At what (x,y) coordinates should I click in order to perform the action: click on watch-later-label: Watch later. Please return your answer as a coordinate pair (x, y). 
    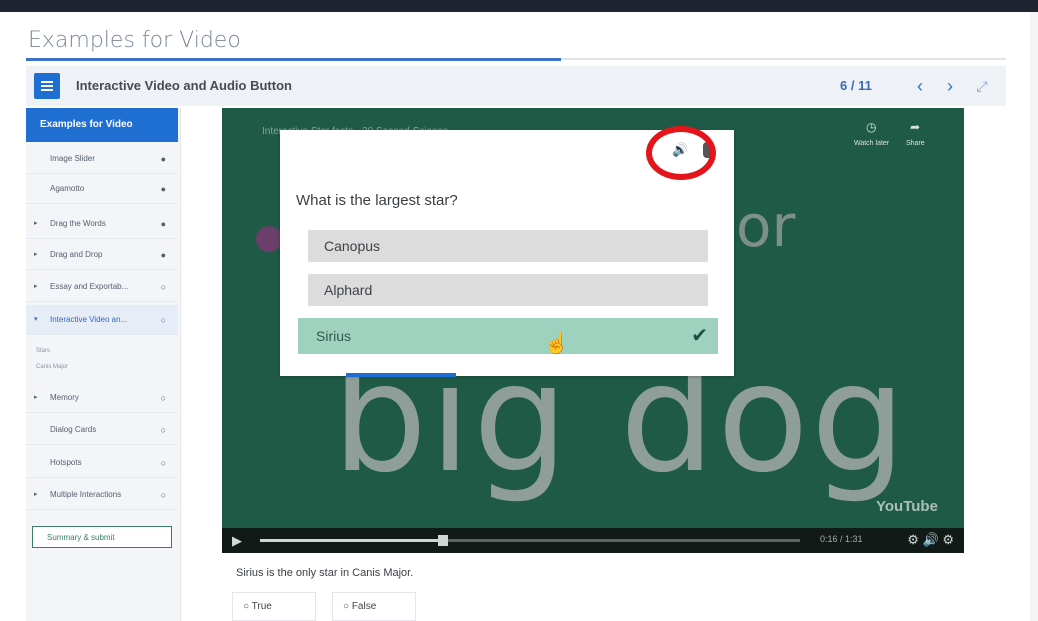
    Looking at the image, I should click on (872, 143).